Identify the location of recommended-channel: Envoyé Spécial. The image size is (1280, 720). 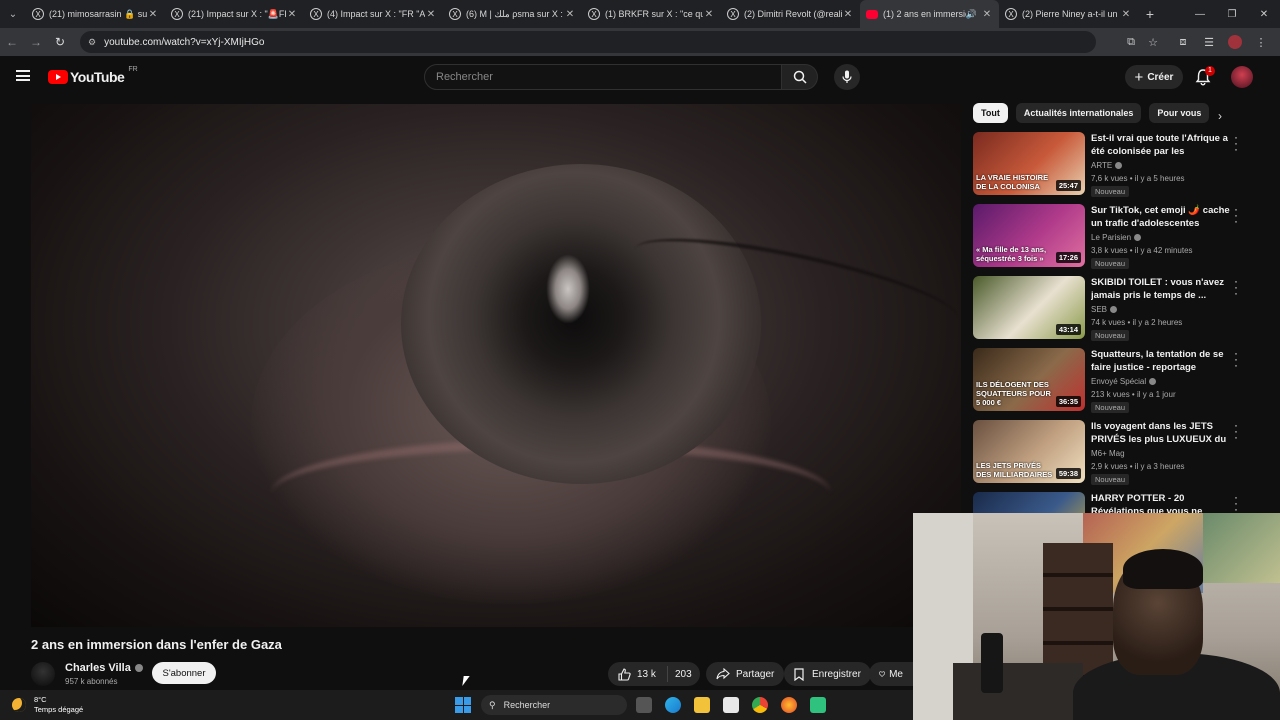
(1124, 381).